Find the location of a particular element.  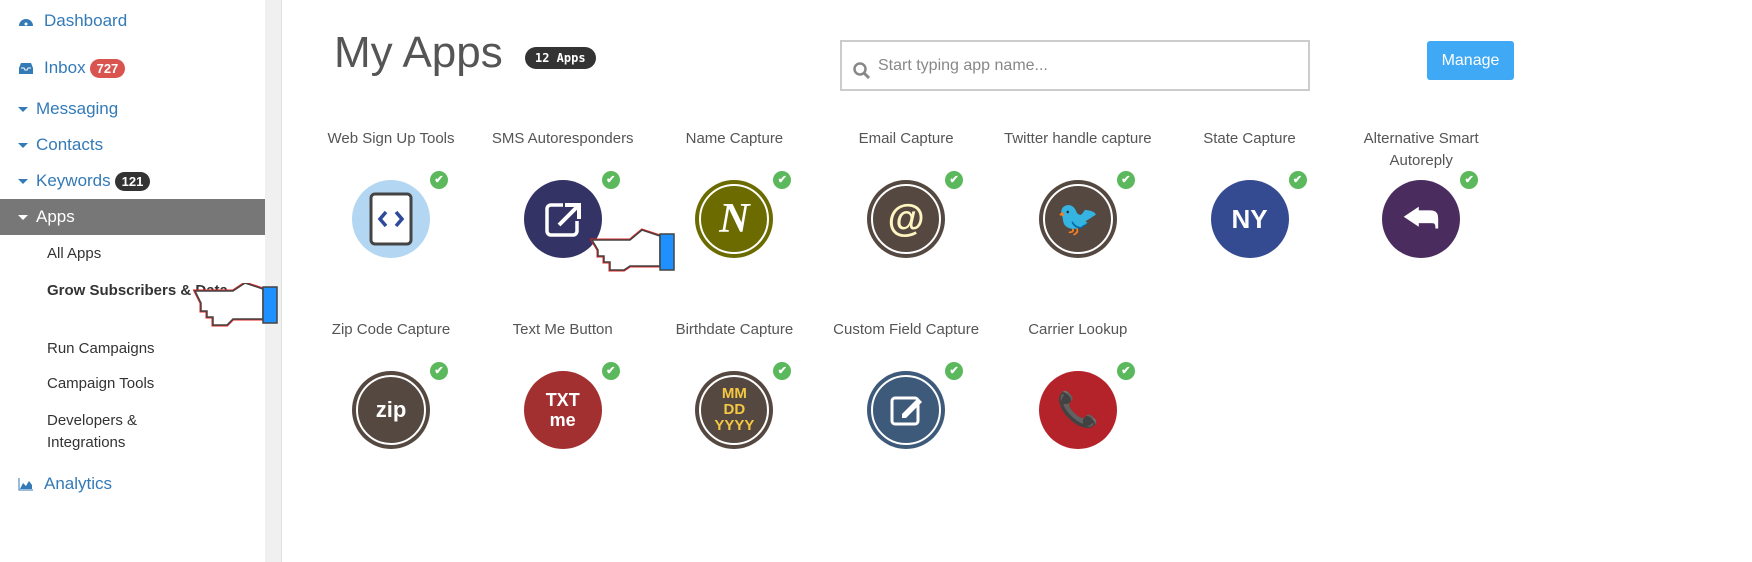

area-chart-icon is located at coordinates (25, 484).